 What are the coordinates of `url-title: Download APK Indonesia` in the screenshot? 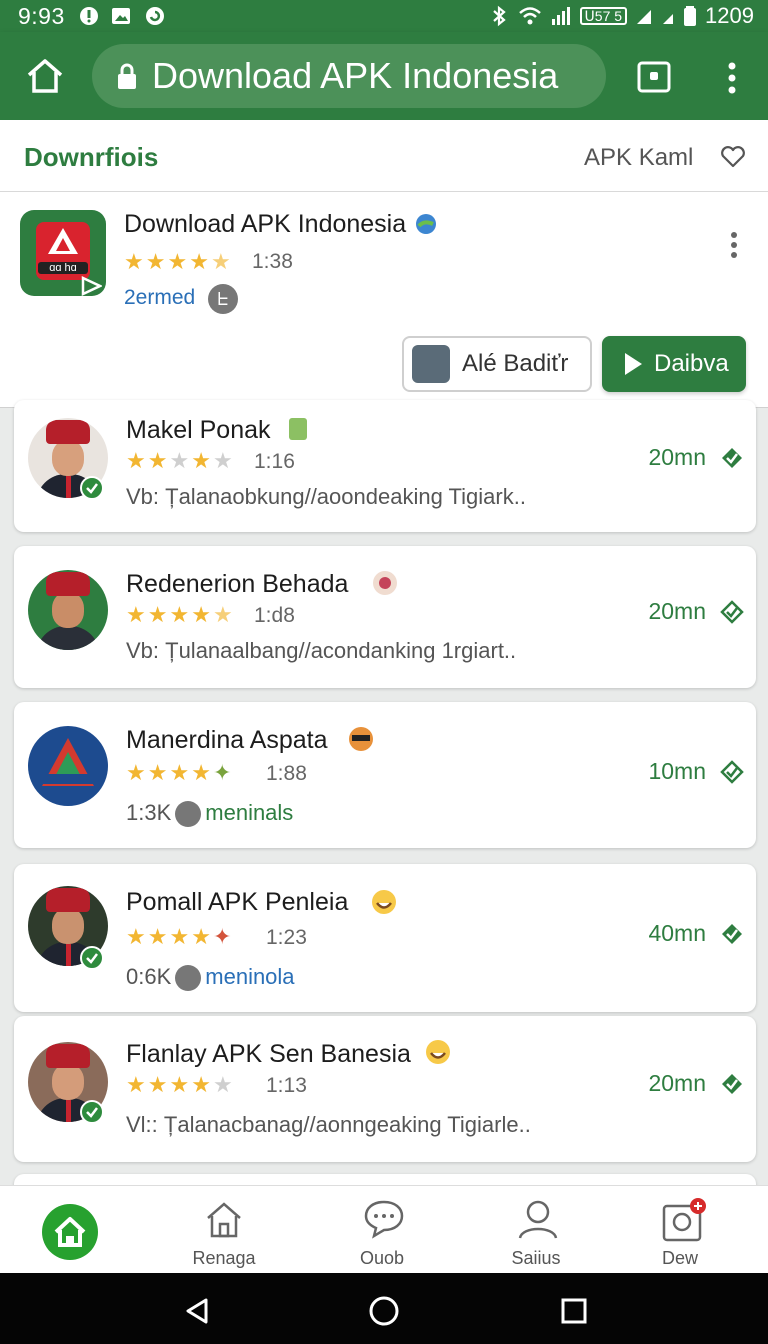 It's located at (355, 75).